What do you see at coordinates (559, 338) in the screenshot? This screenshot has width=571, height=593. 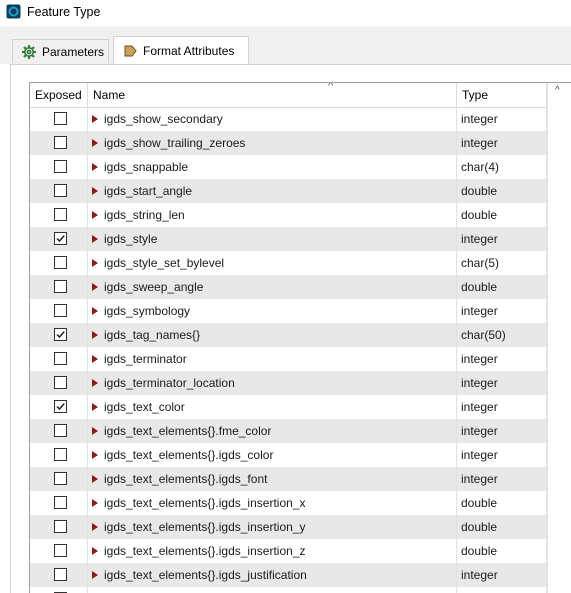 I see `vertical-scrollbar: ^` at bounding box center [559, 338].